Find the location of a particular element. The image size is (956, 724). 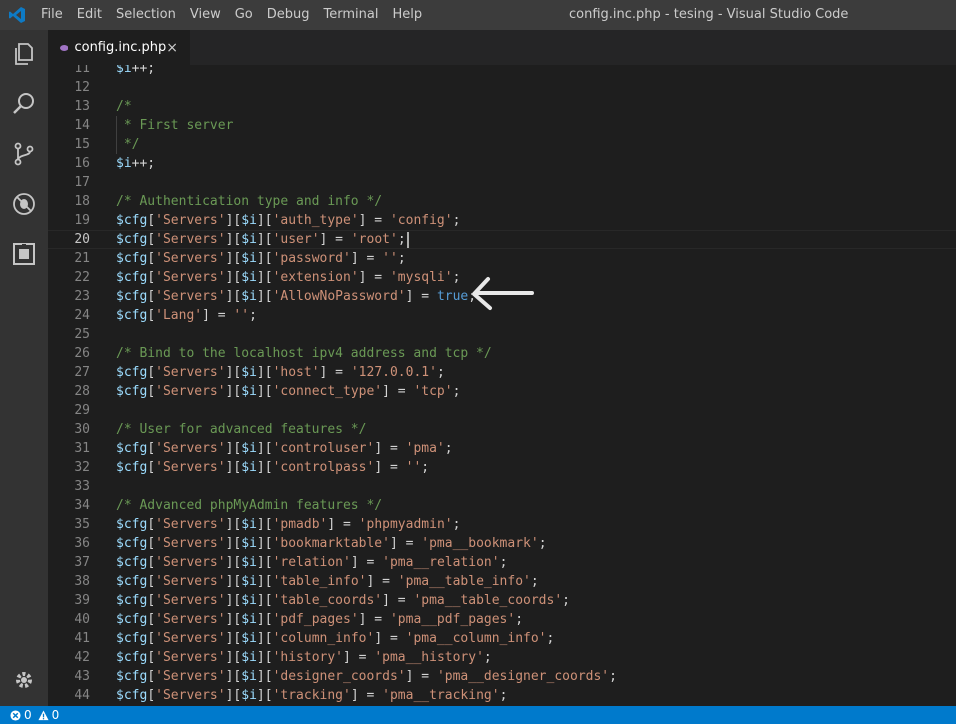

search-icon is located at coordinates (24, 104).